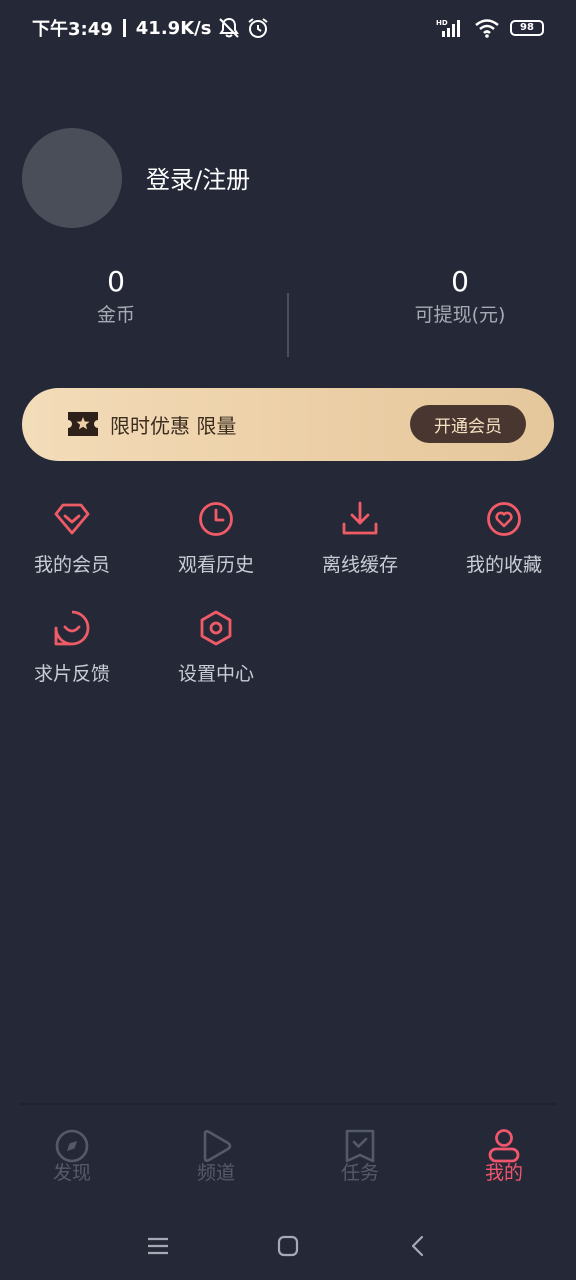 Image resolution: width=576 pixels, height=1280 pixels. What do you see at coordinates (487, 28) in the screenshot?
I see `wifi-icon` at bounding box center [487, 28].